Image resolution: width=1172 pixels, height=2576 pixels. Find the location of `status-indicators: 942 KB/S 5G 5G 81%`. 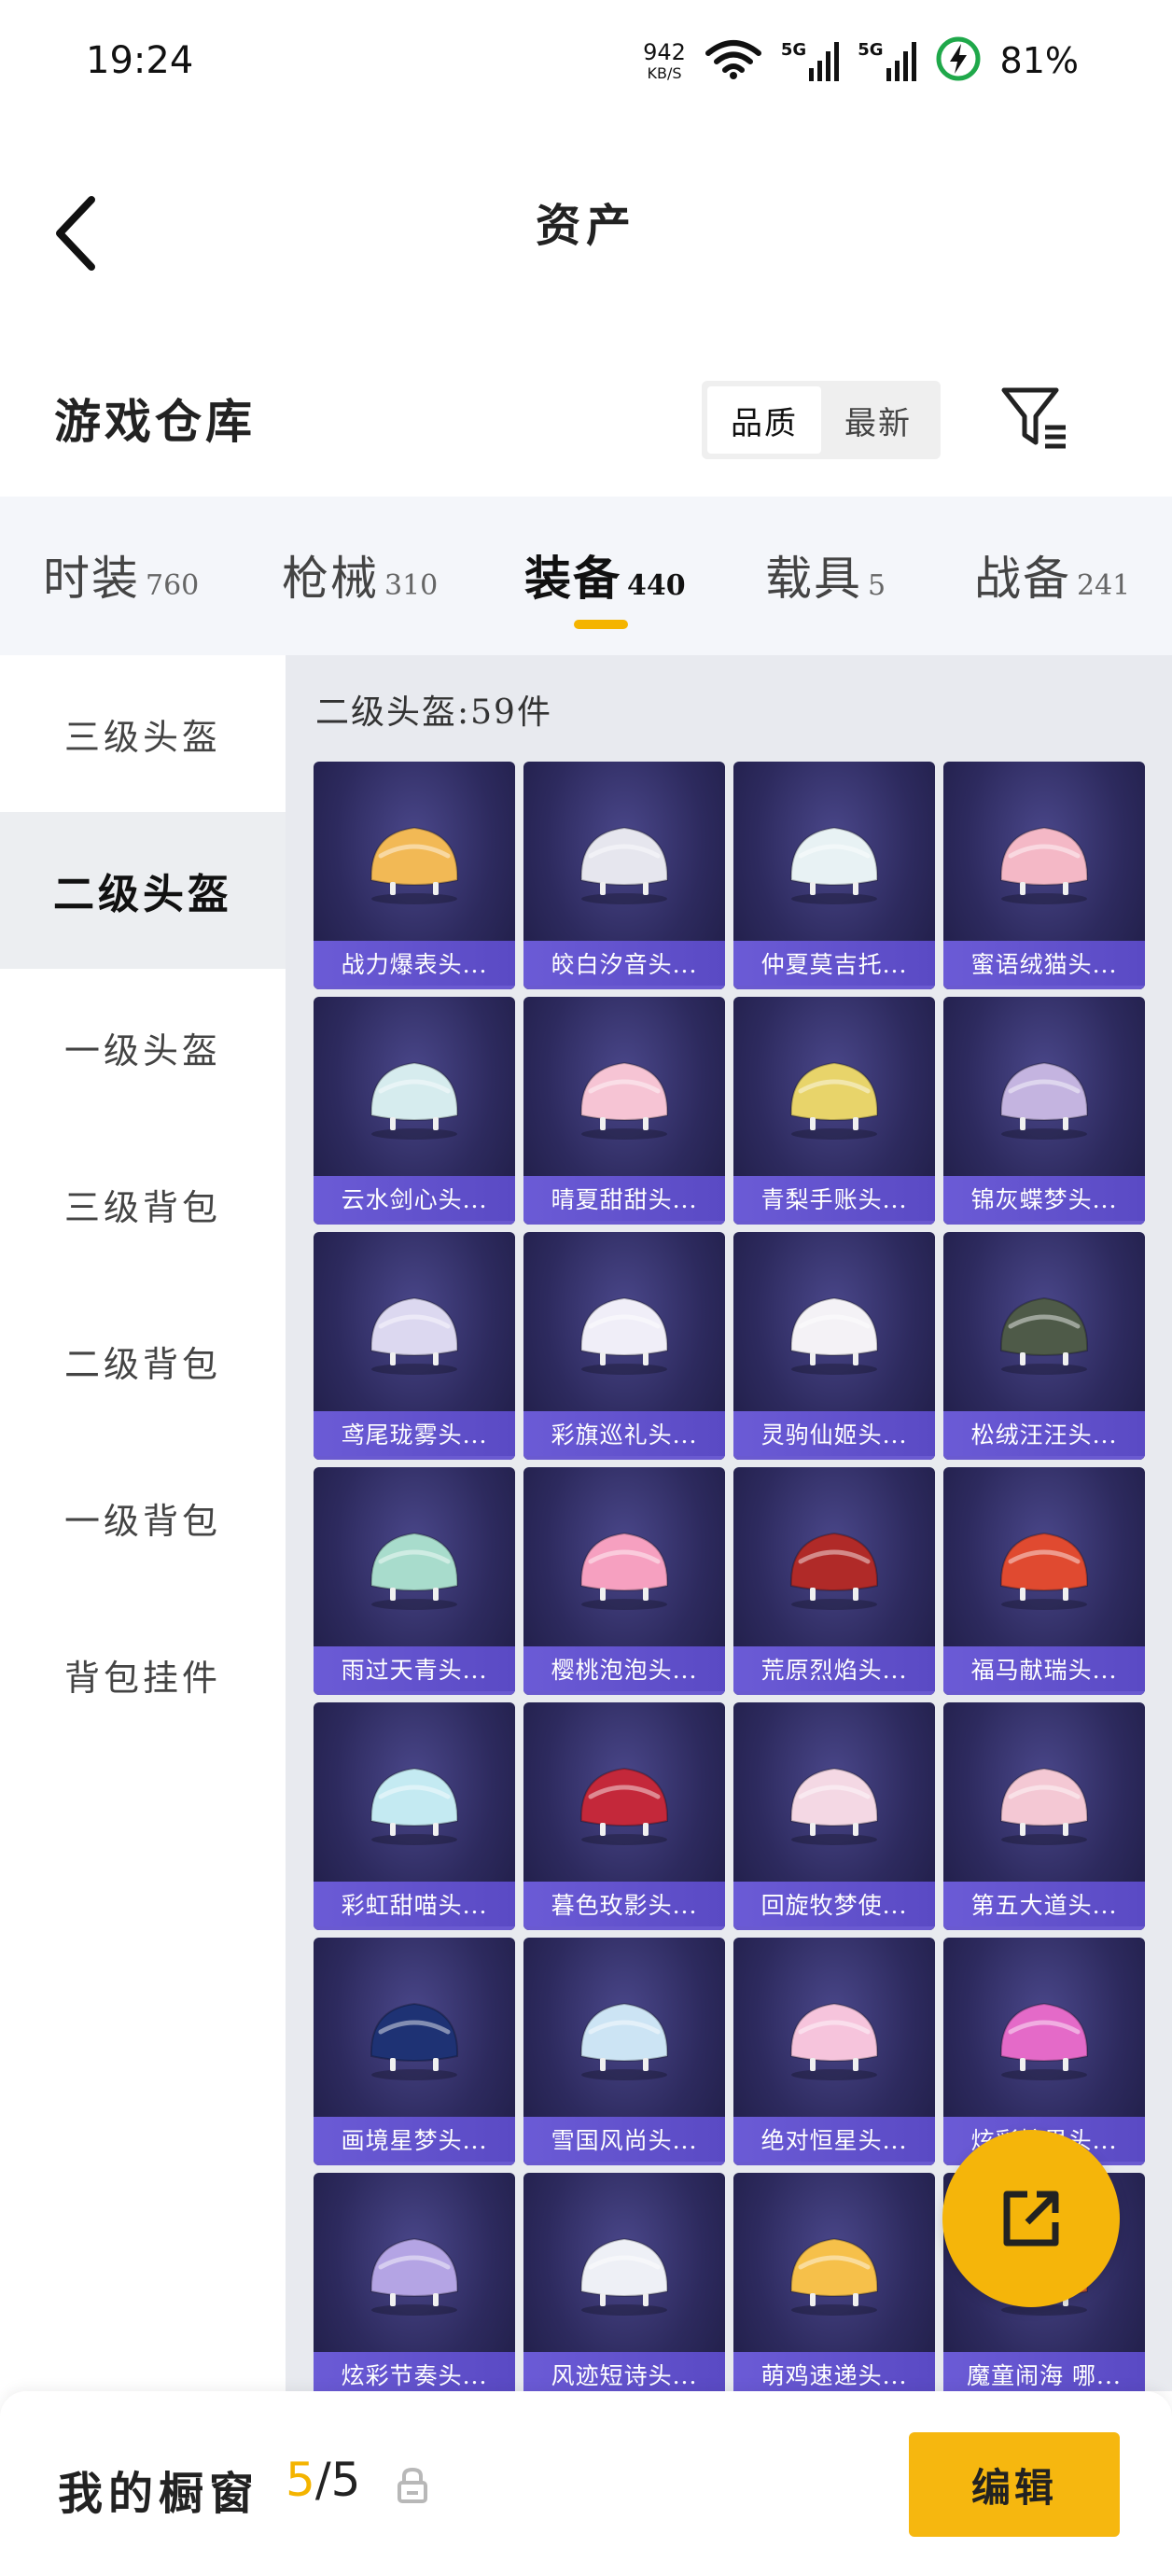

status-indicators: 942 KB/S 5G 5G 81% is located at coordinates (861, 60).